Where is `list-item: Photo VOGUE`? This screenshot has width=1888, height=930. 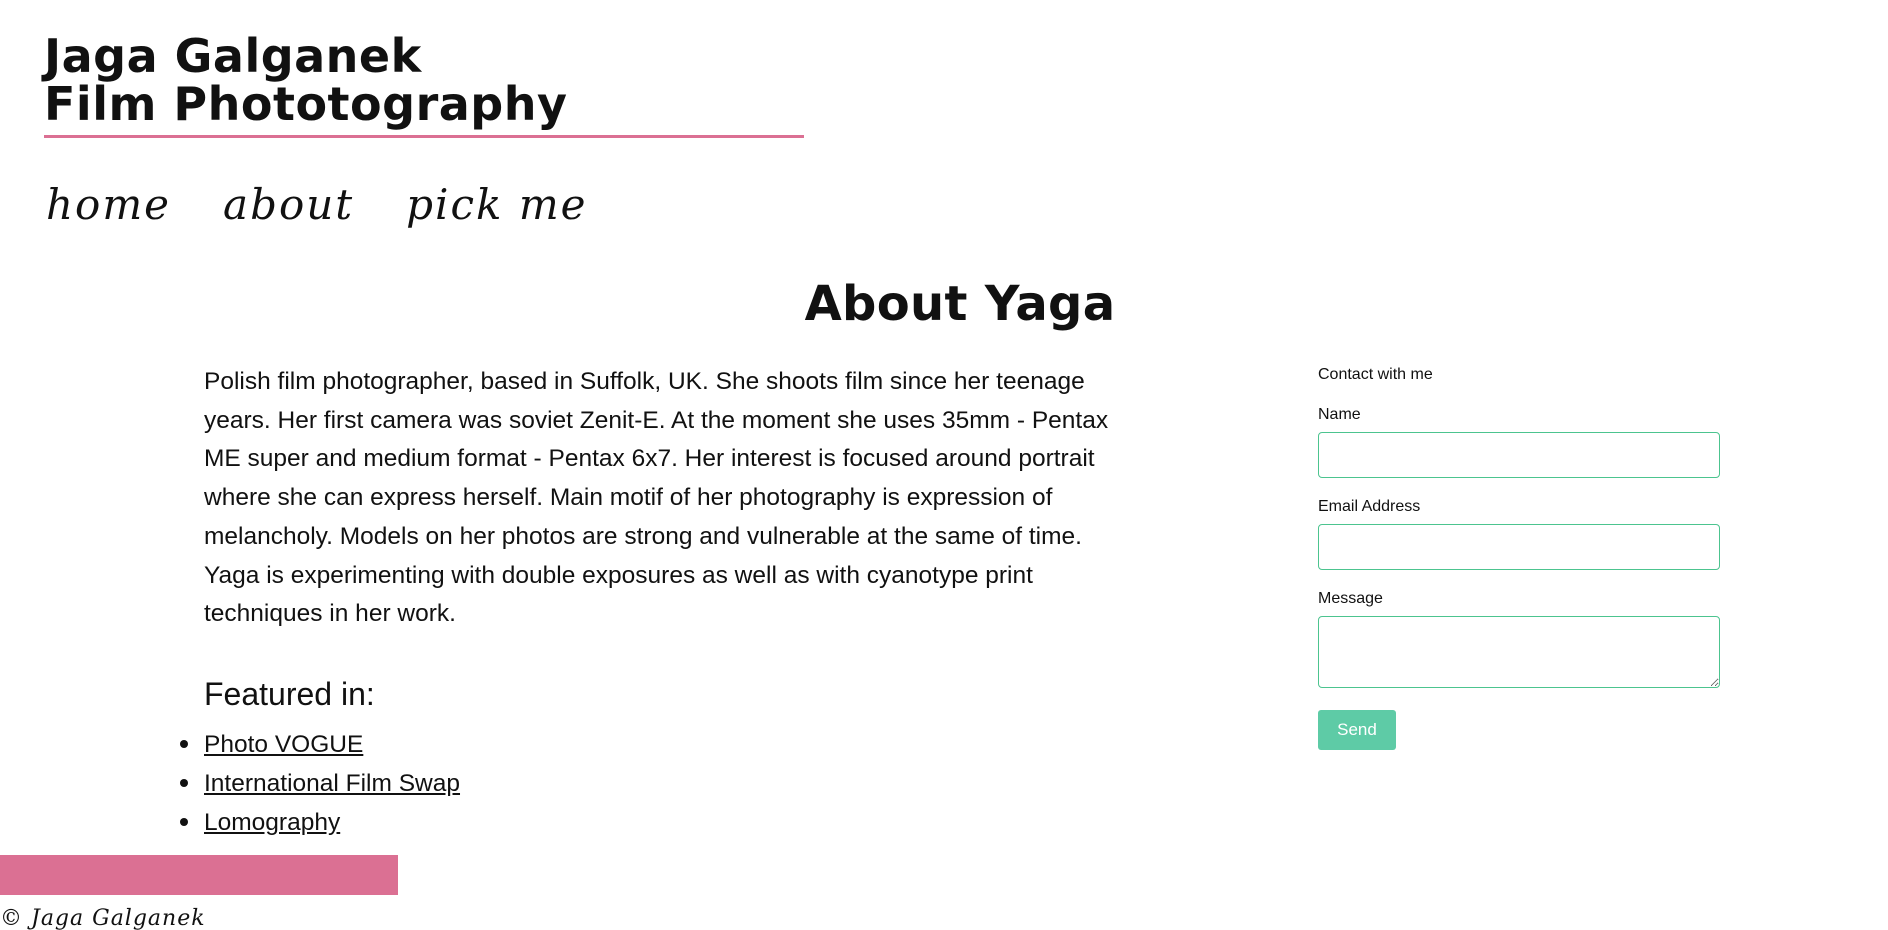 list-item: Photo VOGUE is located at coordinates (319, 744).